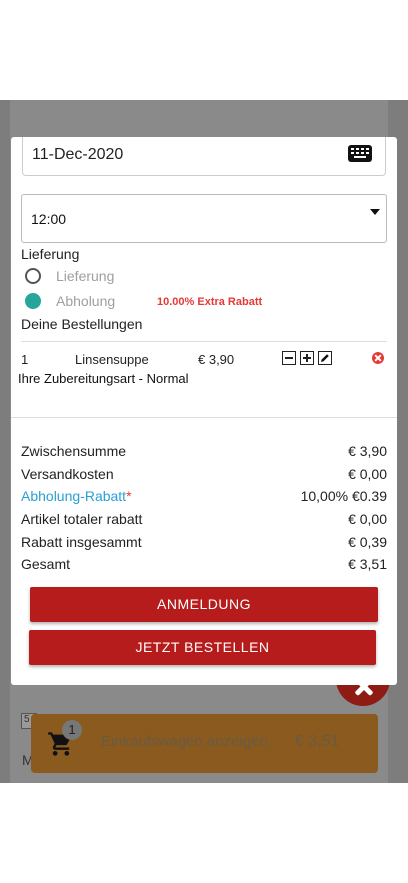  Describe the element at coordinates (367, 564) in the screenshot. I see `total-value: € 3,51` at that location.